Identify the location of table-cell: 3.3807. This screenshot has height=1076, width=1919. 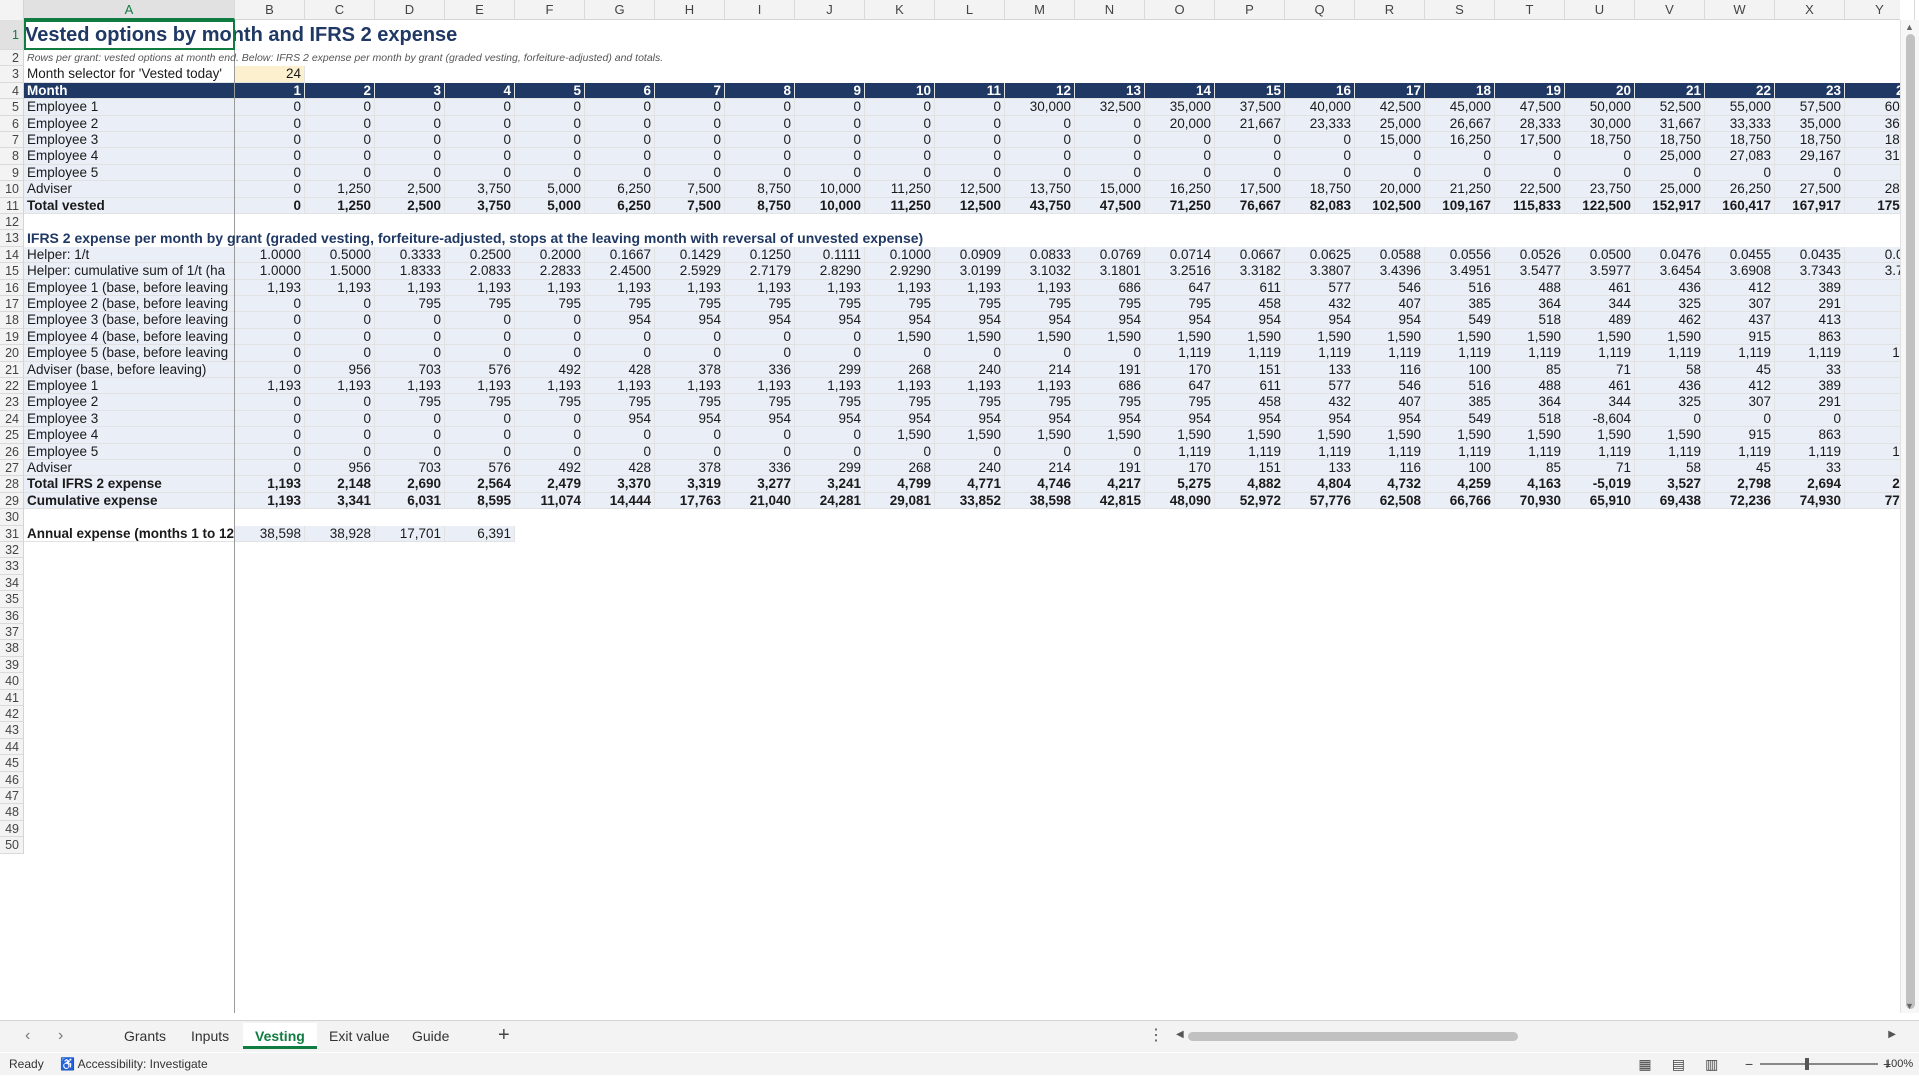
(1320, 271).